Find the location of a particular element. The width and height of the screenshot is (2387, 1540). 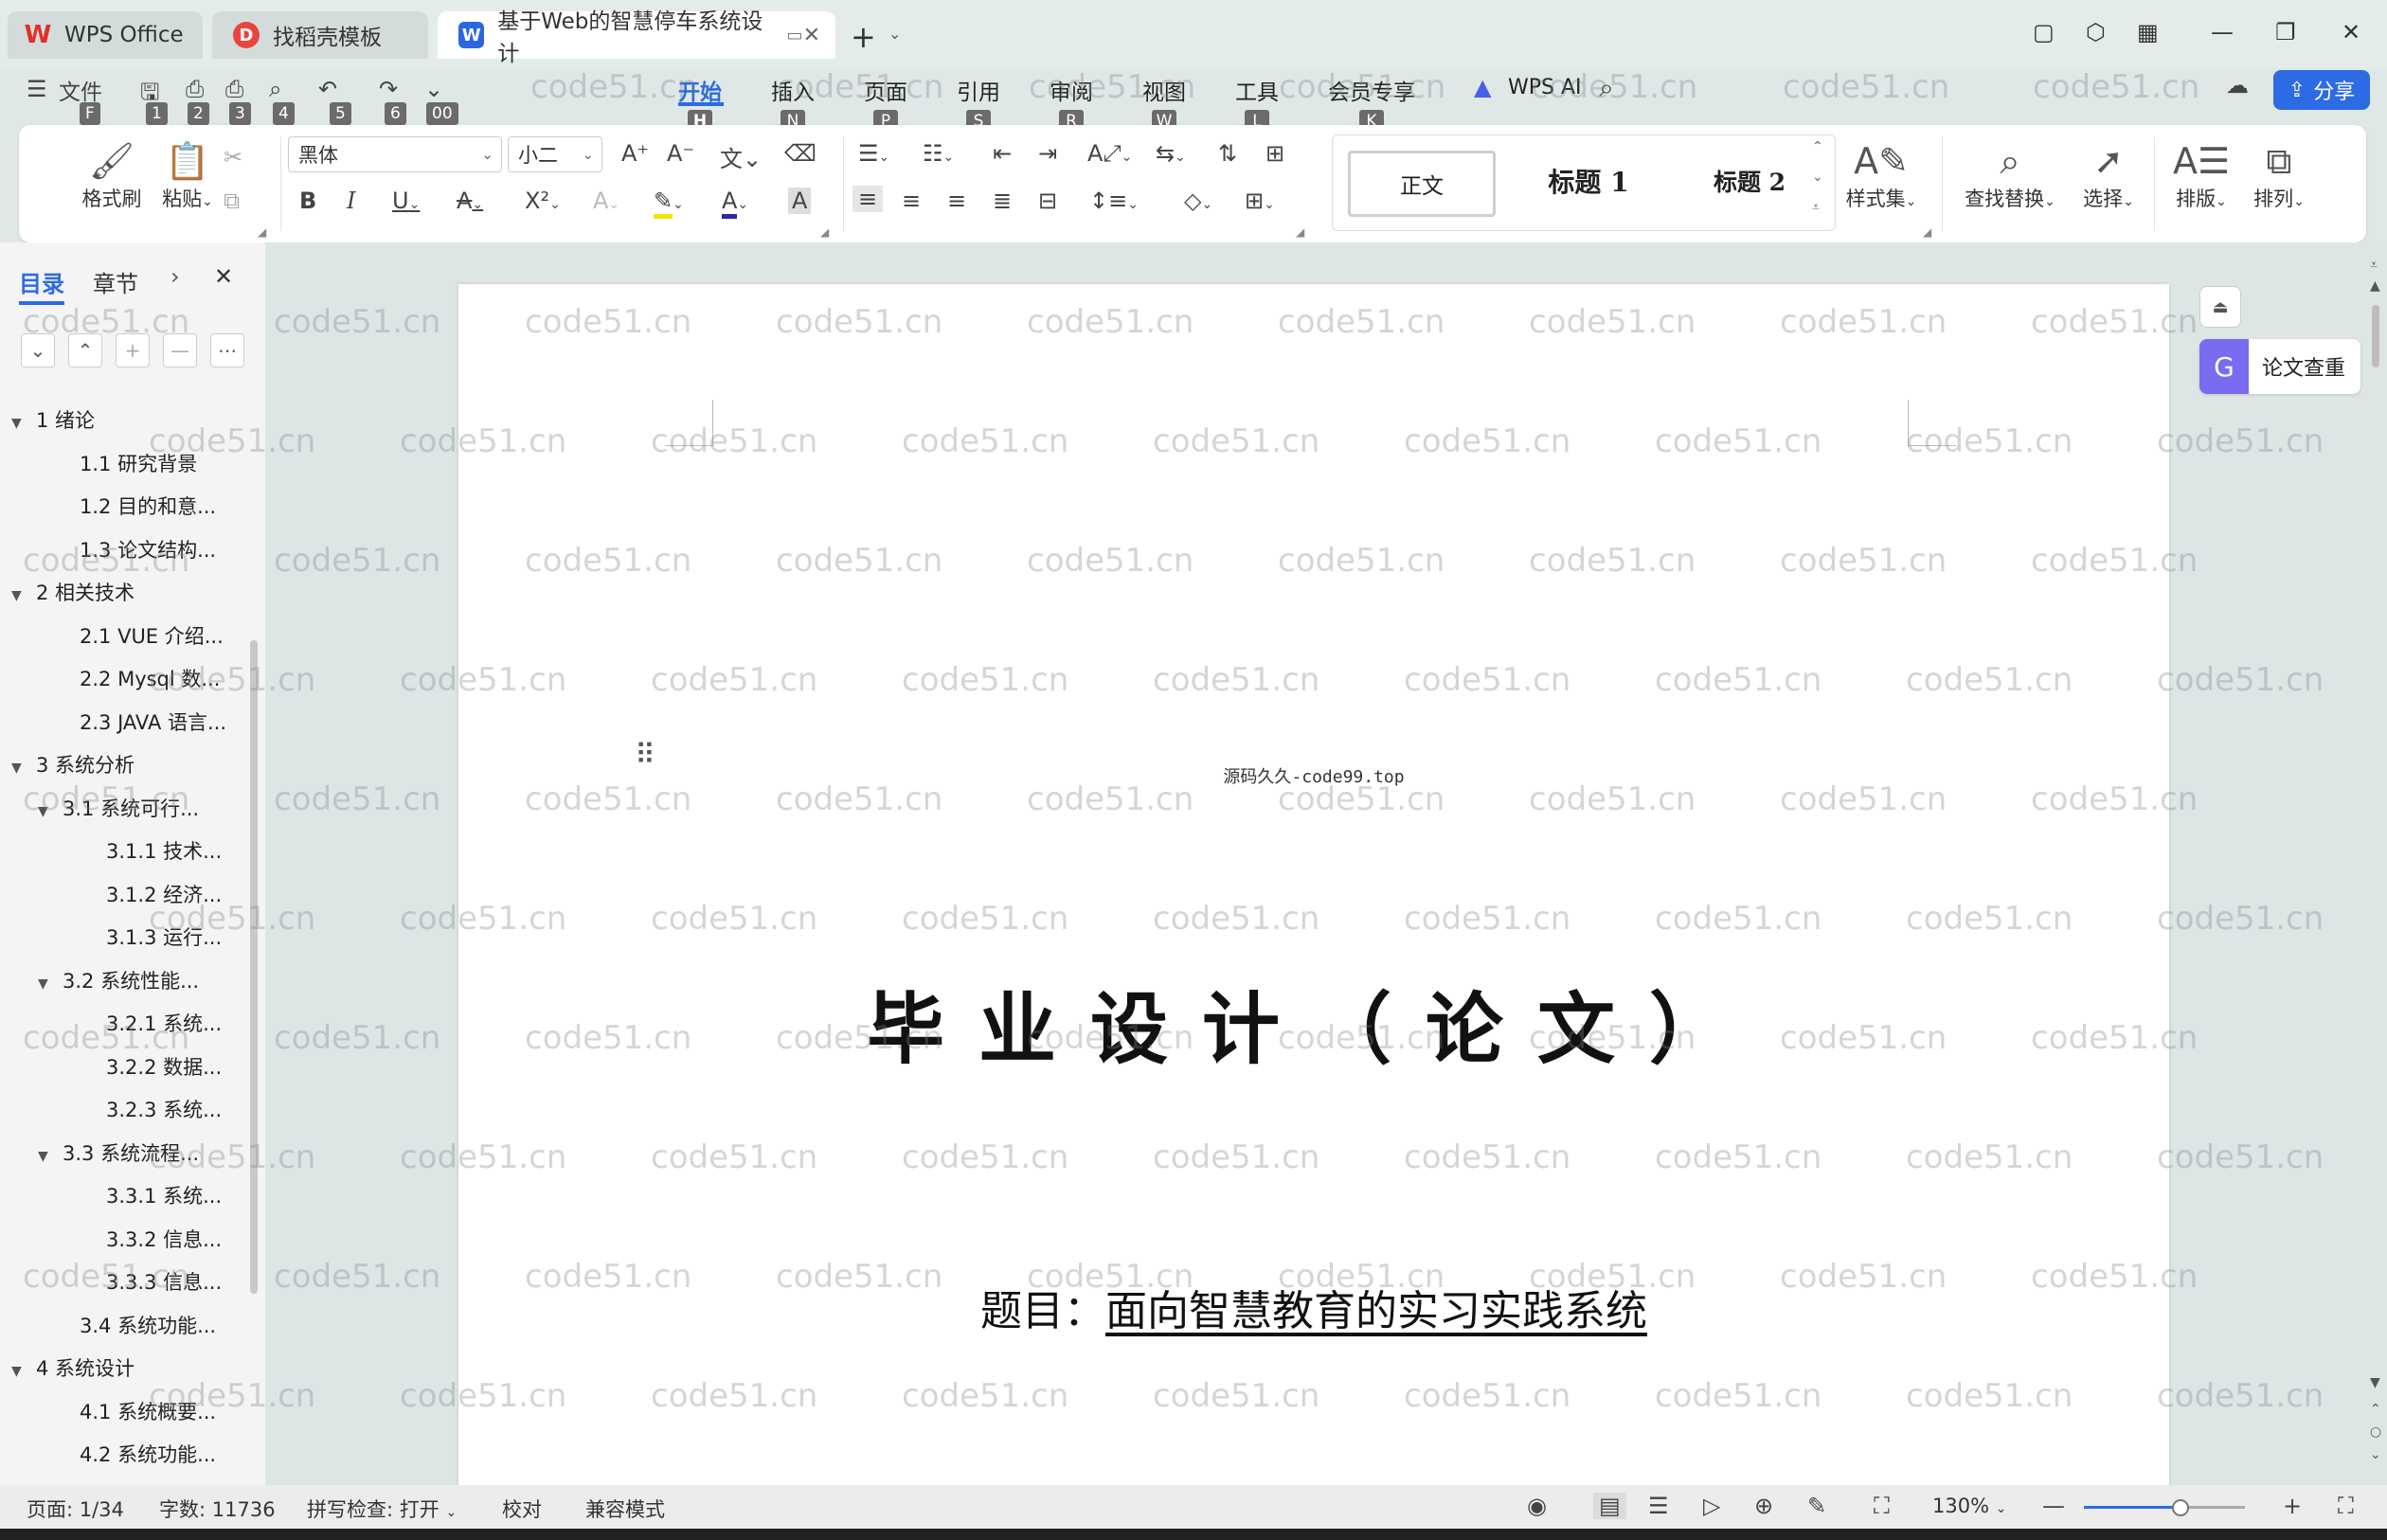

window-close-icon: ✕ is located at coordinates (2351, 32).